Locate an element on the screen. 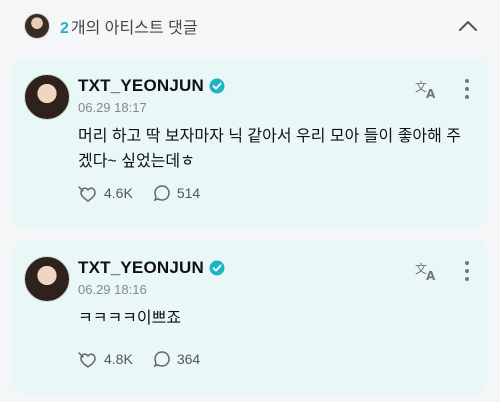 The image size is (500, 402). reply-button: 364 is located at coordinates (176, 359).